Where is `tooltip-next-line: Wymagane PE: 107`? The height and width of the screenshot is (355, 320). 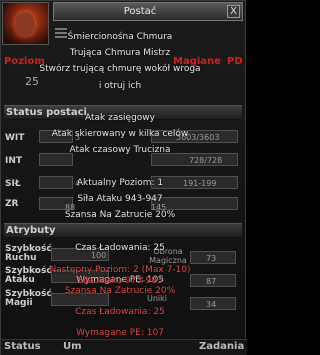 tooltip-next-line: Wymagane PE: 107 is located at coordinates (120, 333).